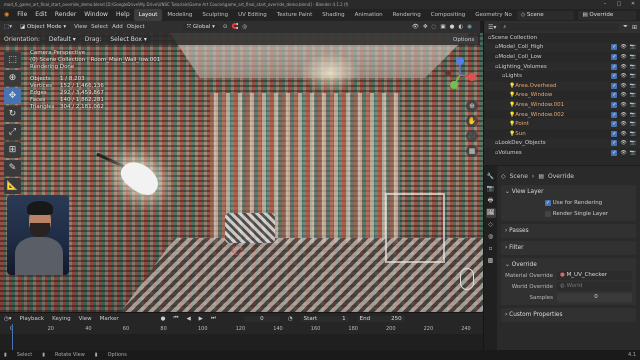  Describe the element at coordinates (491, 237) in the screenshot. I see `world-tab-icon: ◍` at that location.